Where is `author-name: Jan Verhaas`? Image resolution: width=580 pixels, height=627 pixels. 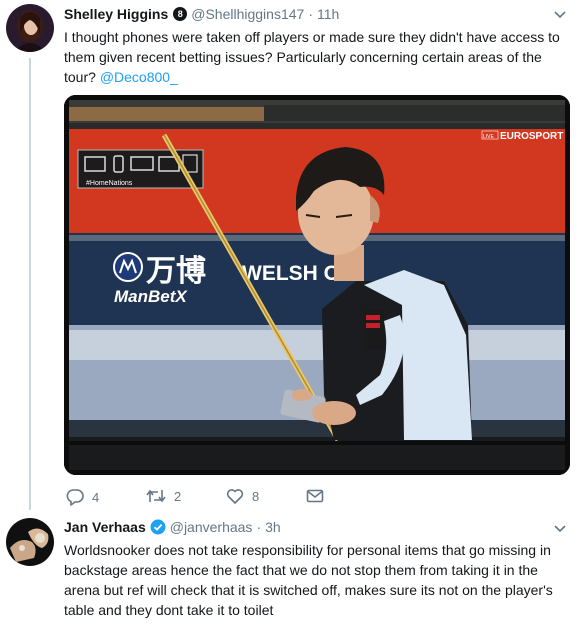
author-name: Jan Verhaas is located at coordinates (105, 527).